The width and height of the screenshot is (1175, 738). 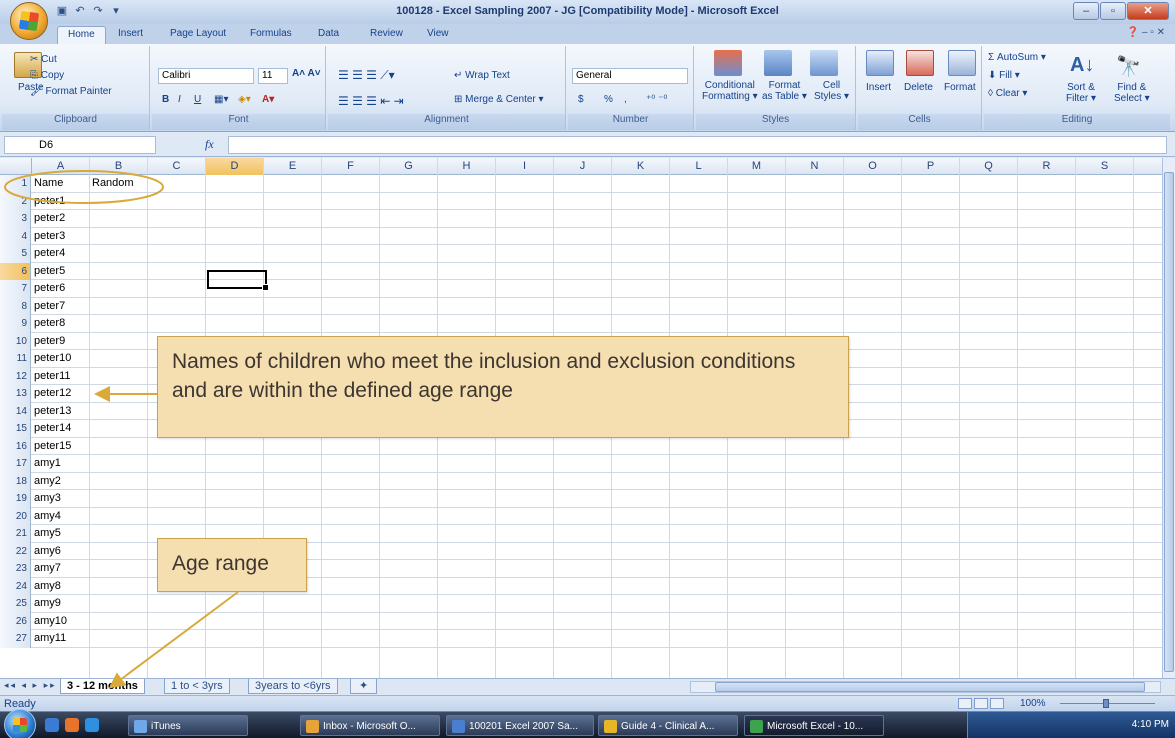 I want to click on cell-a: amy10, so click(x=50, y=621).